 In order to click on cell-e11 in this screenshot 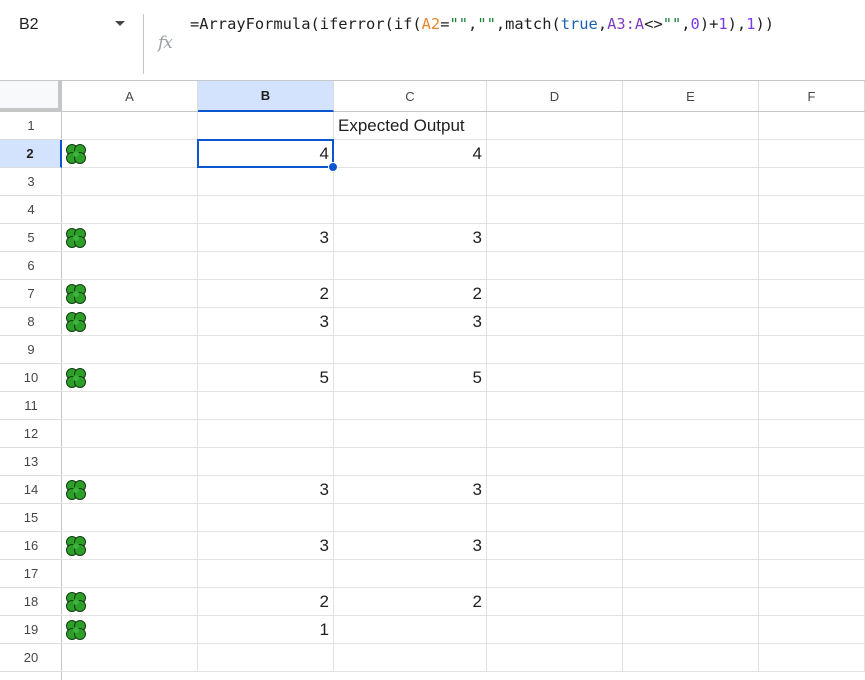, I will do `click(691, 406)`.